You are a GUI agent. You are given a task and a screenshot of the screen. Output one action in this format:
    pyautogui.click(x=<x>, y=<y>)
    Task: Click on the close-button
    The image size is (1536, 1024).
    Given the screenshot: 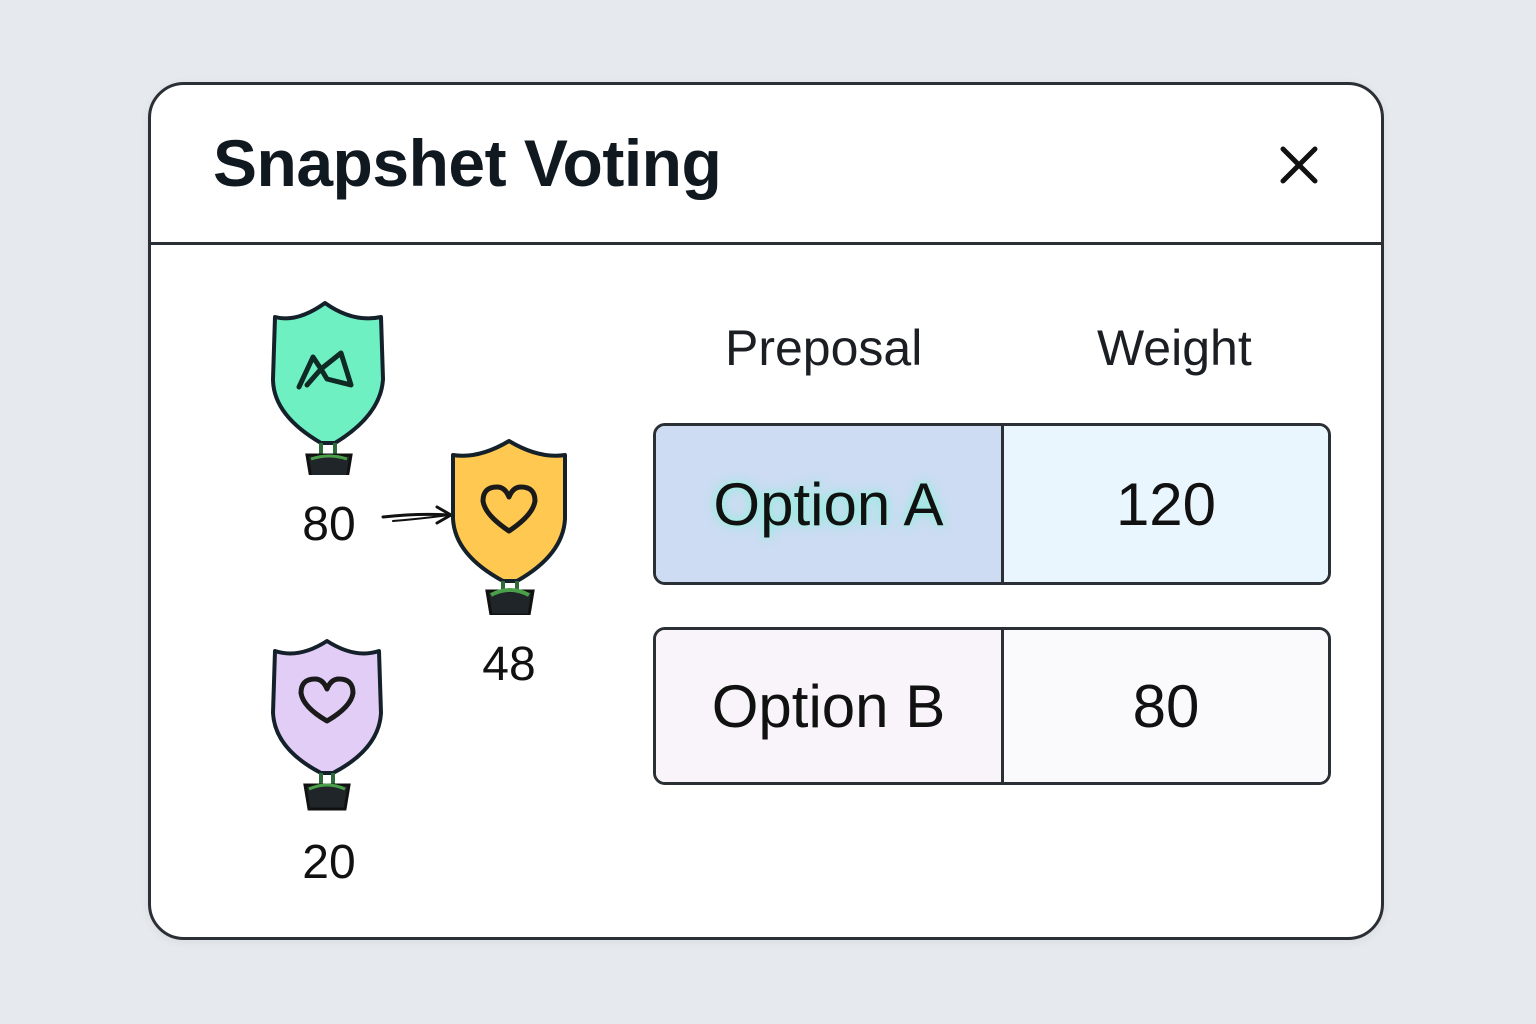 What is the action you would take?
    pyautogui.click(x=1299, y=165)
    